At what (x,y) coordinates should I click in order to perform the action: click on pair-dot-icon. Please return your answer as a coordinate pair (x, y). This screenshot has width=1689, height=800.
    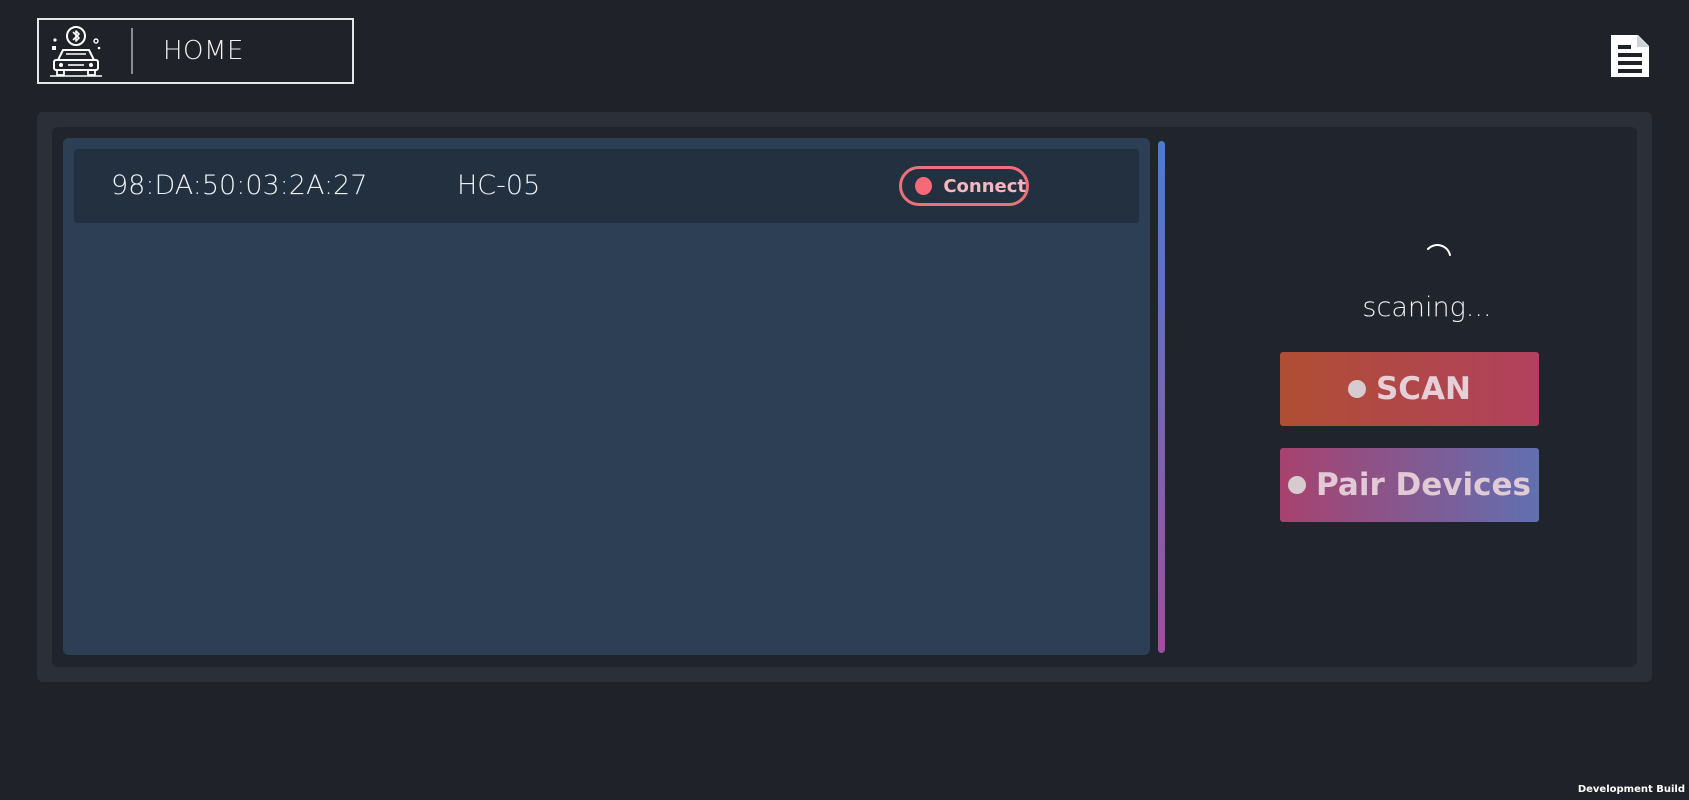
    Looking at the image, I should click on (1297, 485).